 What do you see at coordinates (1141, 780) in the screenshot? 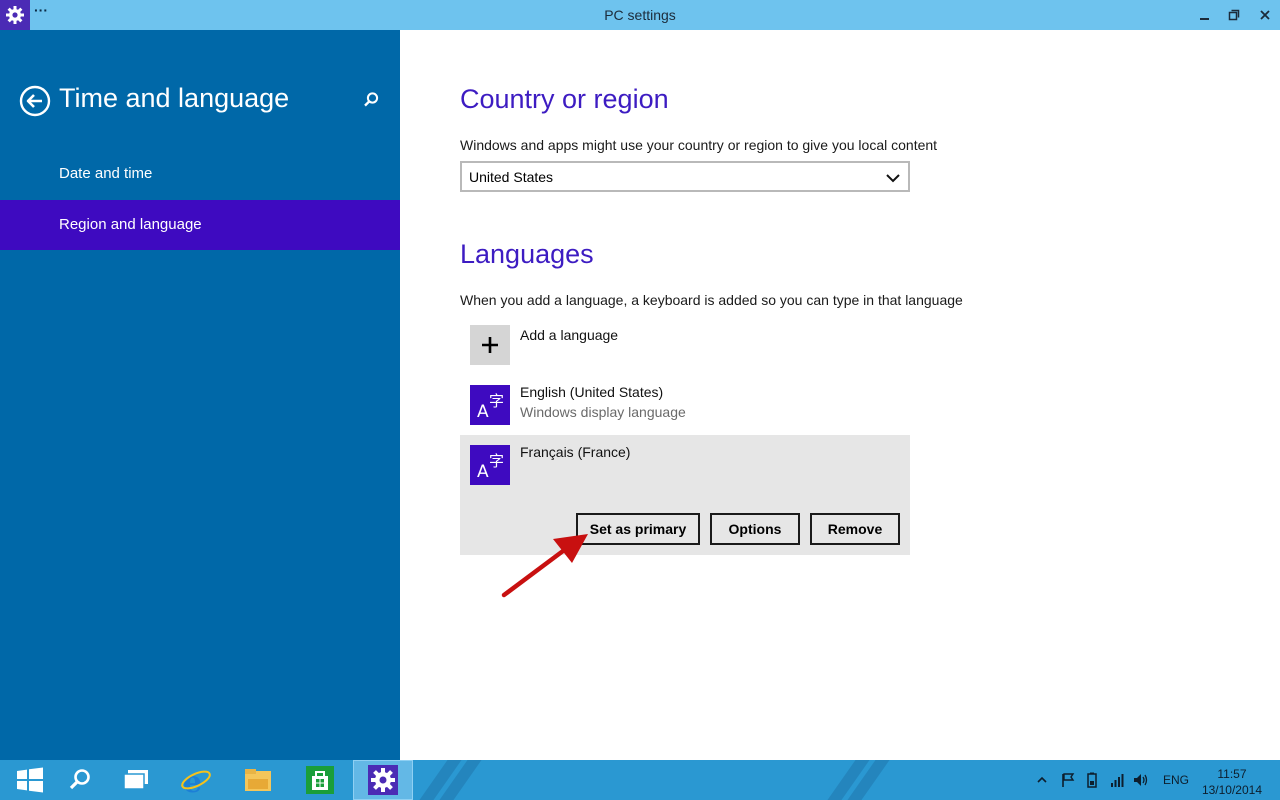
I see `volume-icon` at bounding box center [1141, 780].